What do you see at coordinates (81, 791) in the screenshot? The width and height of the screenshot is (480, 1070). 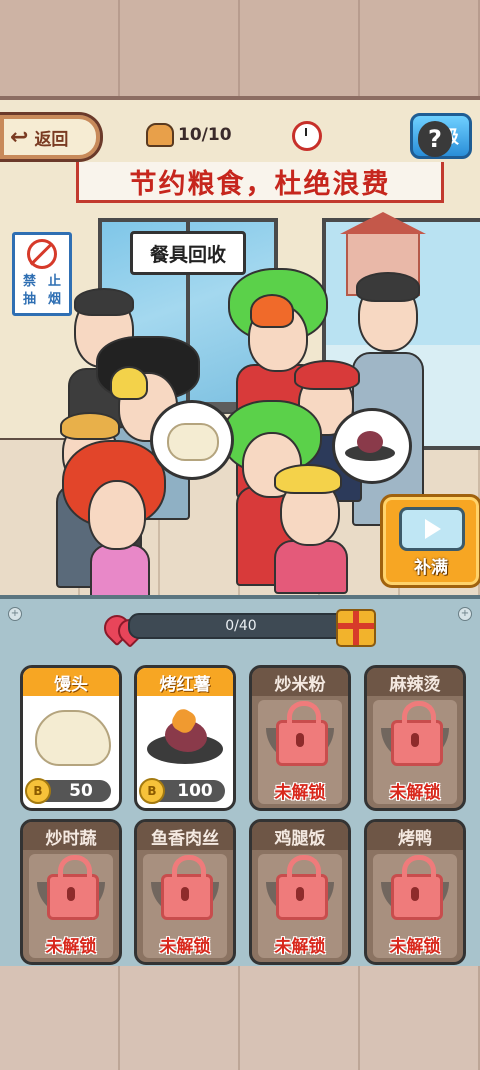 I see `price-value: 50` at bounding box center [81, 791].